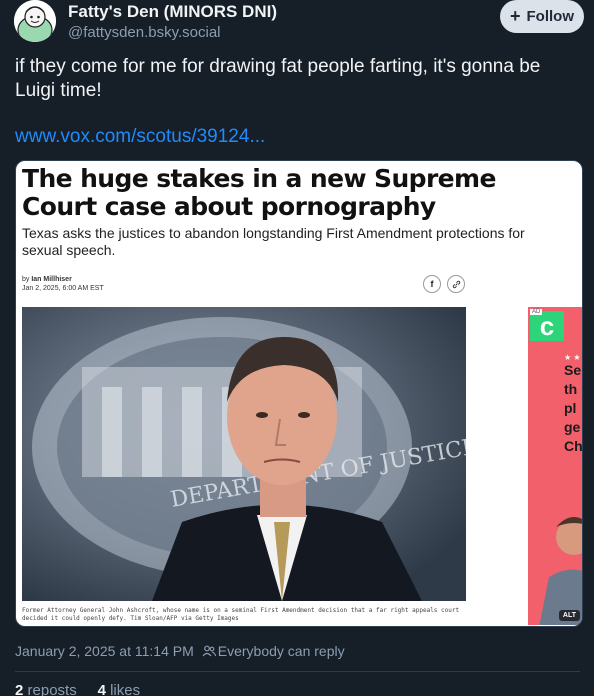 The image size is (594, 696). What do you see at coordinates (281, 651) in the screenshot?
I see `reply-setting: Everybody can reply` at bounding box center [281, 651].